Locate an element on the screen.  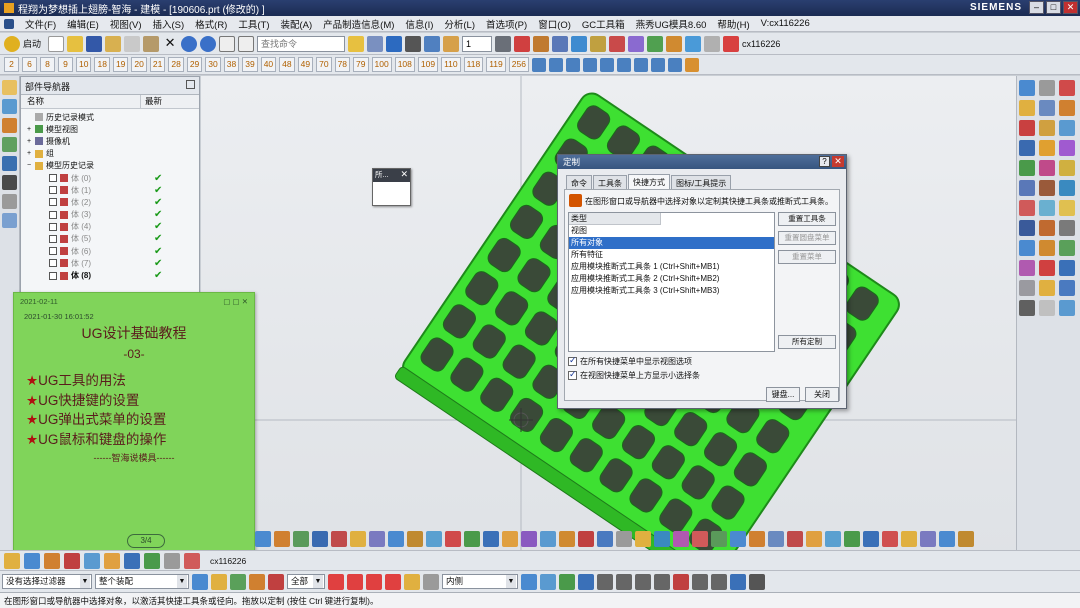
redo-icon is located at coordinates (208, 43).